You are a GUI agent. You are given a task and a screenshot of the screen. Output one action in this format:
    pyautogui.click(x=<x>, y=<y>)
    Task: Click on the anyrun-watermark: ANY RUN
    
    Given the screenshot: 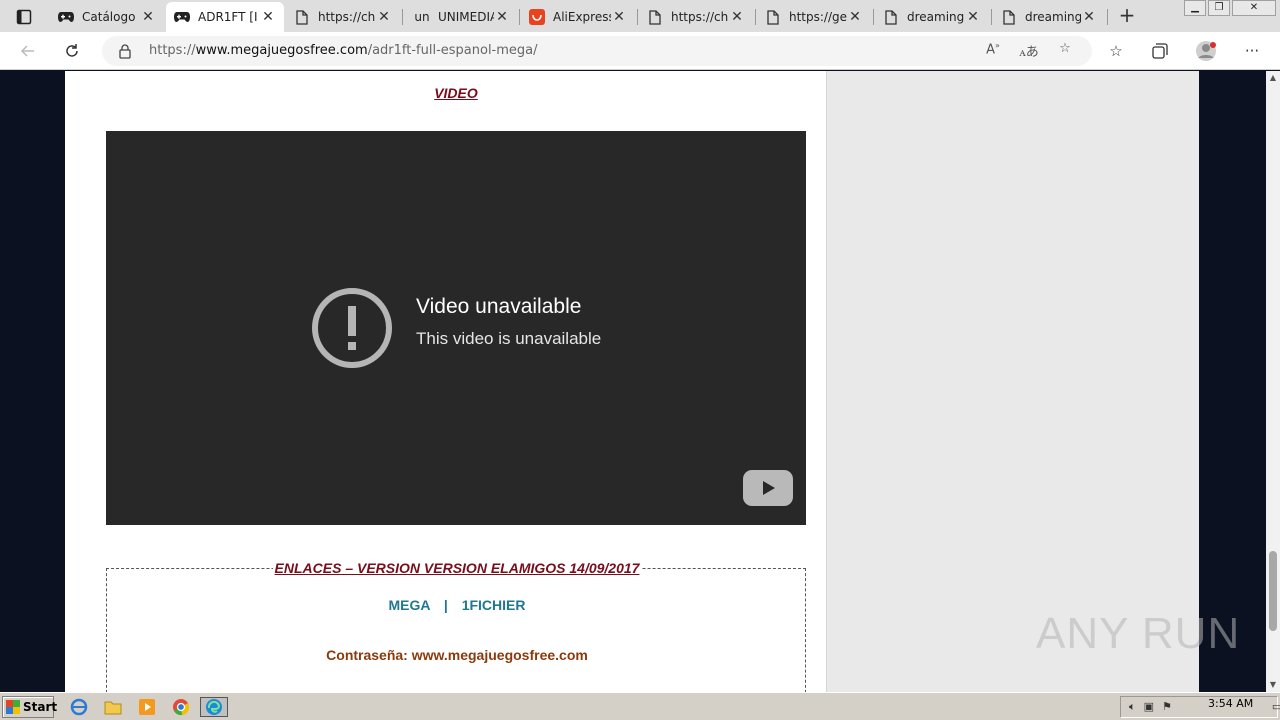 What is the action you would take?
    pyautogui.click(x=1138, y=633)
    